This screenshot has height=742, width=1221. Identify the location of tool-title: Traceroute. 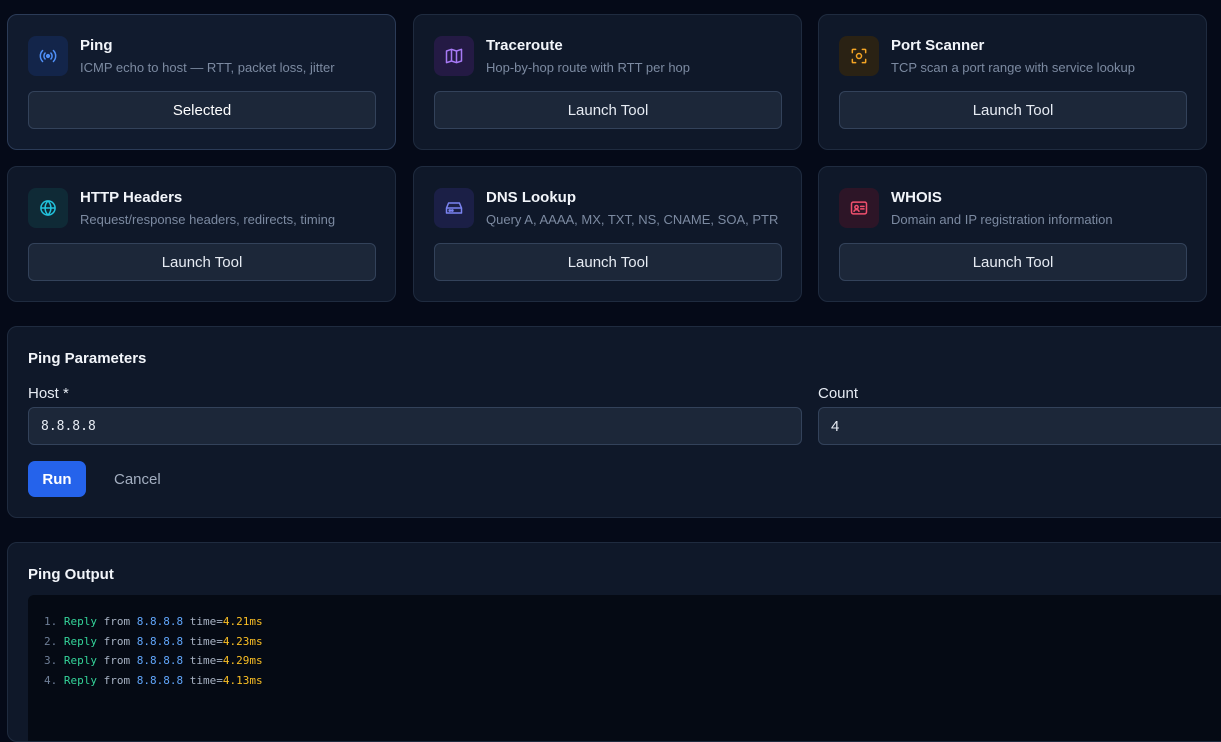
(524, 45).